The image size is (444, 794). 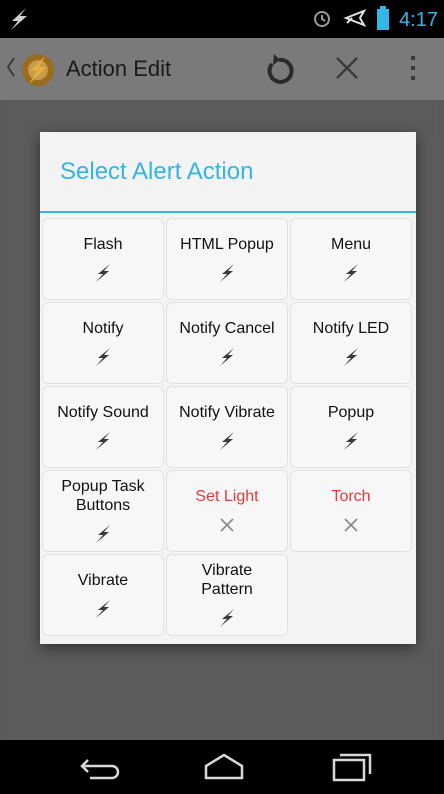 I want to click on action-item-label: Notify, so click(x=103, y=328).